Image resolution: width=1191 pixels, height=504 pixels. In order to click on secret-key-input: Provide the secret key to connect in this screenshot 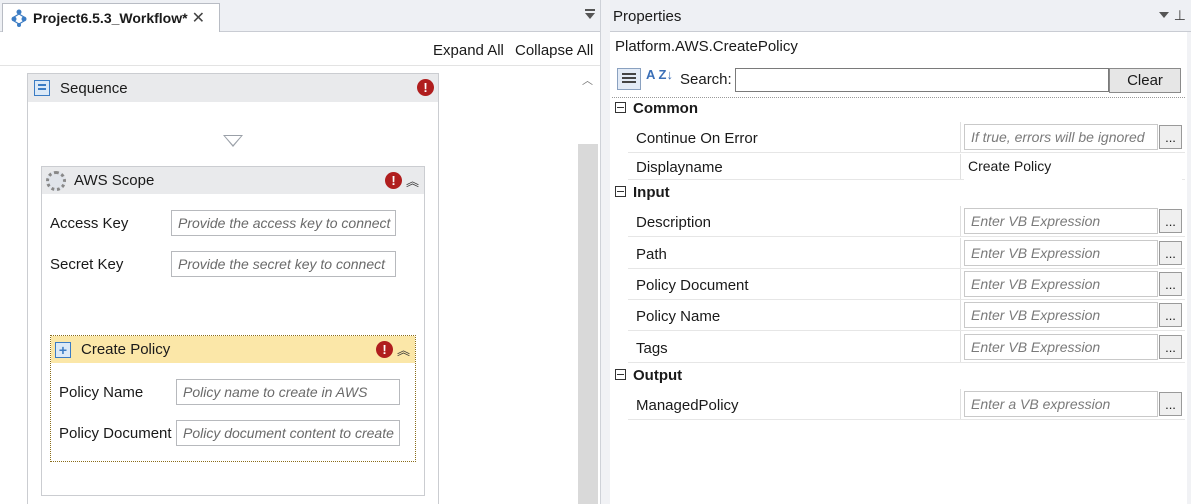, I will do `click(283, 264)`.